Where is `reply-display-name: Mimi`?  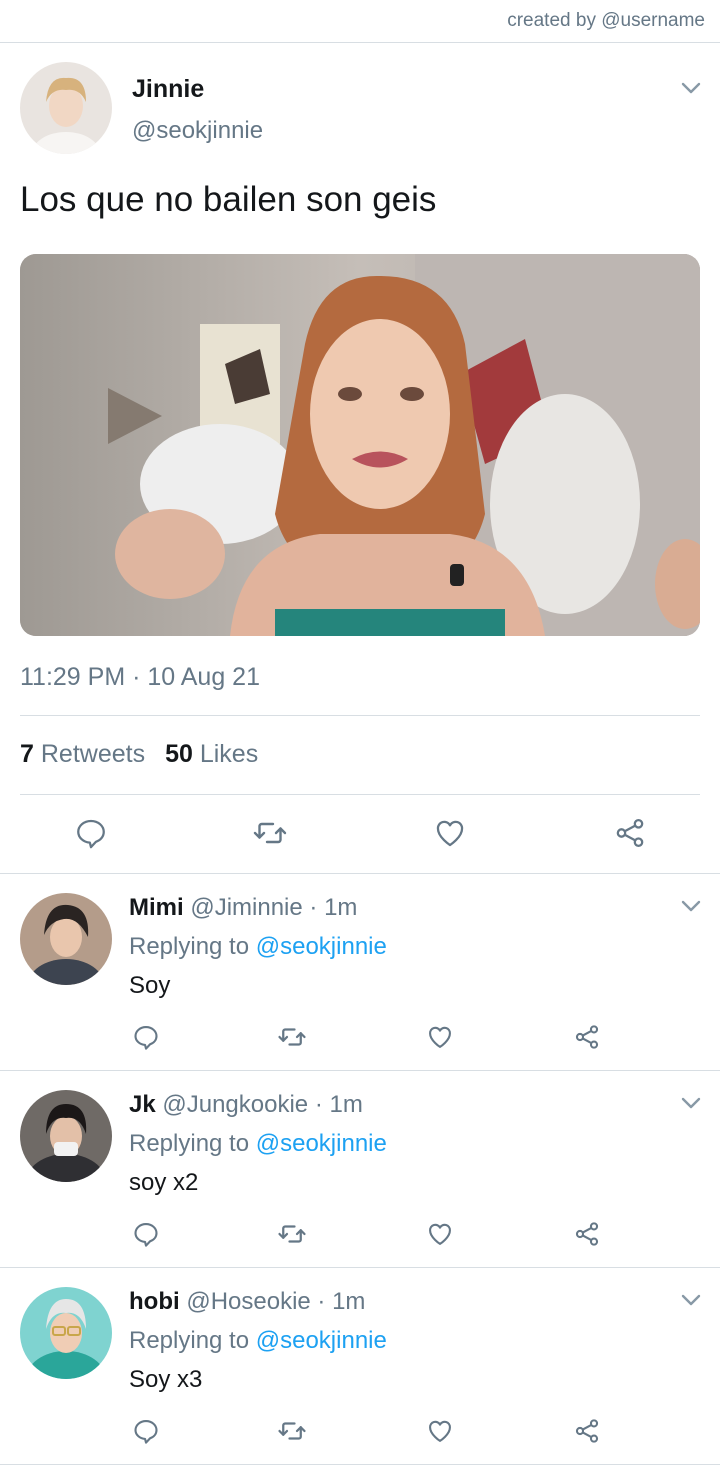 reply-display-name: Mimi is located at coordinates (156, 907).